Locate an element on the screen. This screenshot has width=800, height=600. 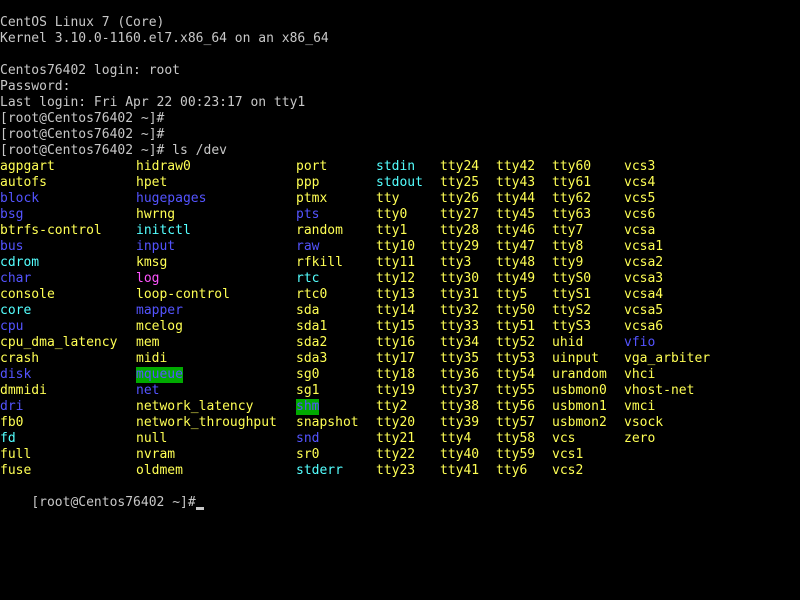
dev-entry: char is located at coordinates (16, 278).